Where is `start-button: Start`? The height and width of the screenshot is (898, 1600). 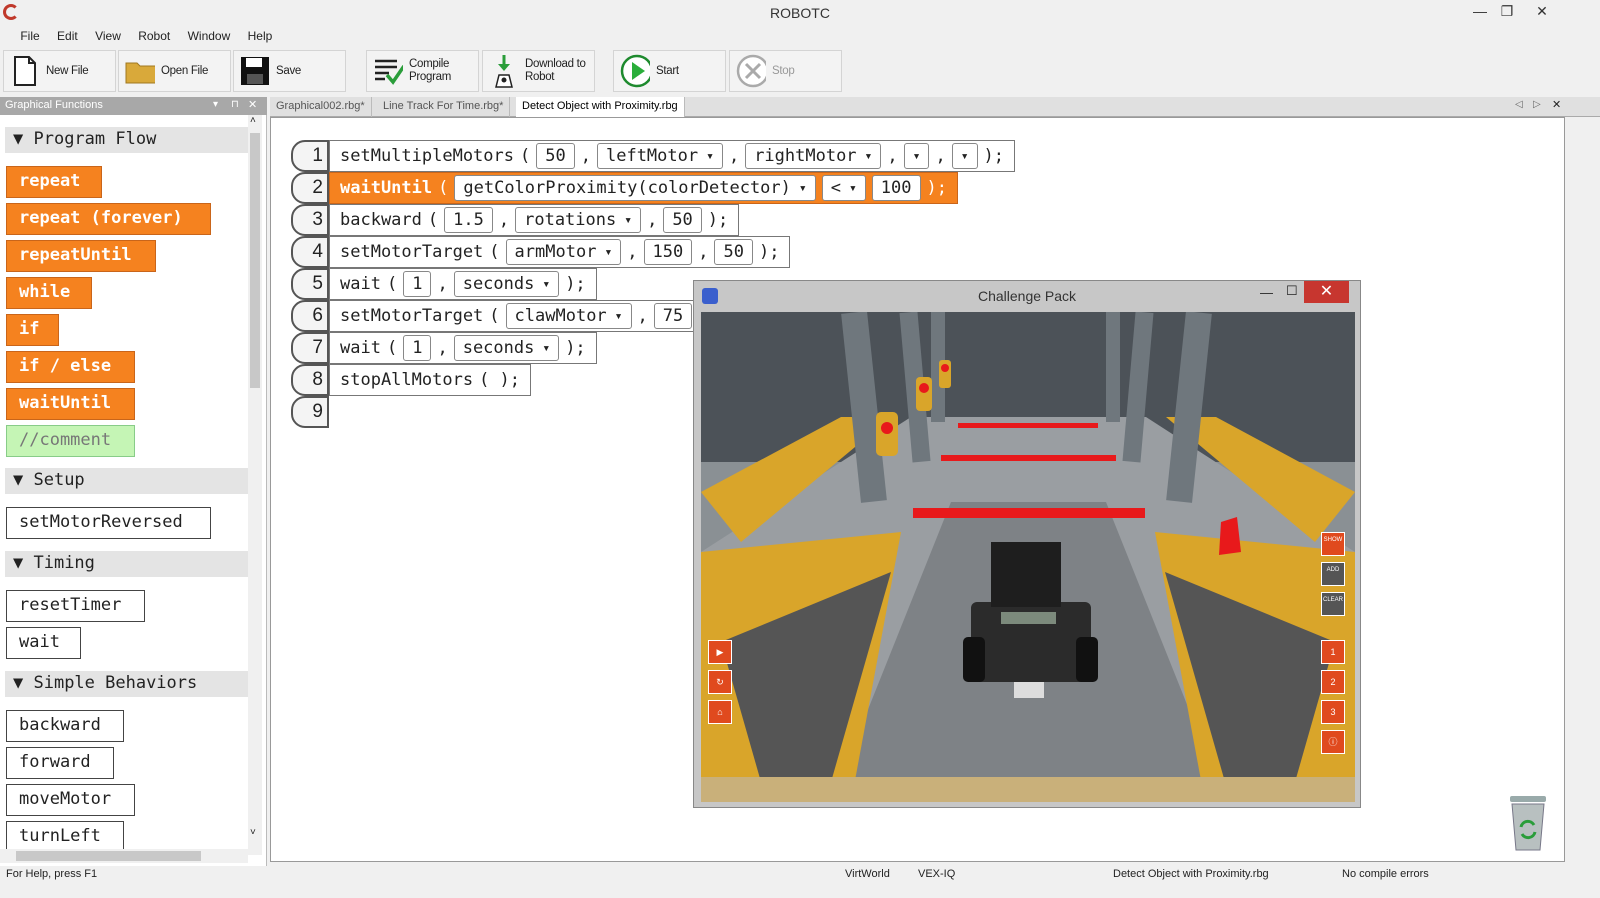
start-button: Start is located at coordinates (669, 71).